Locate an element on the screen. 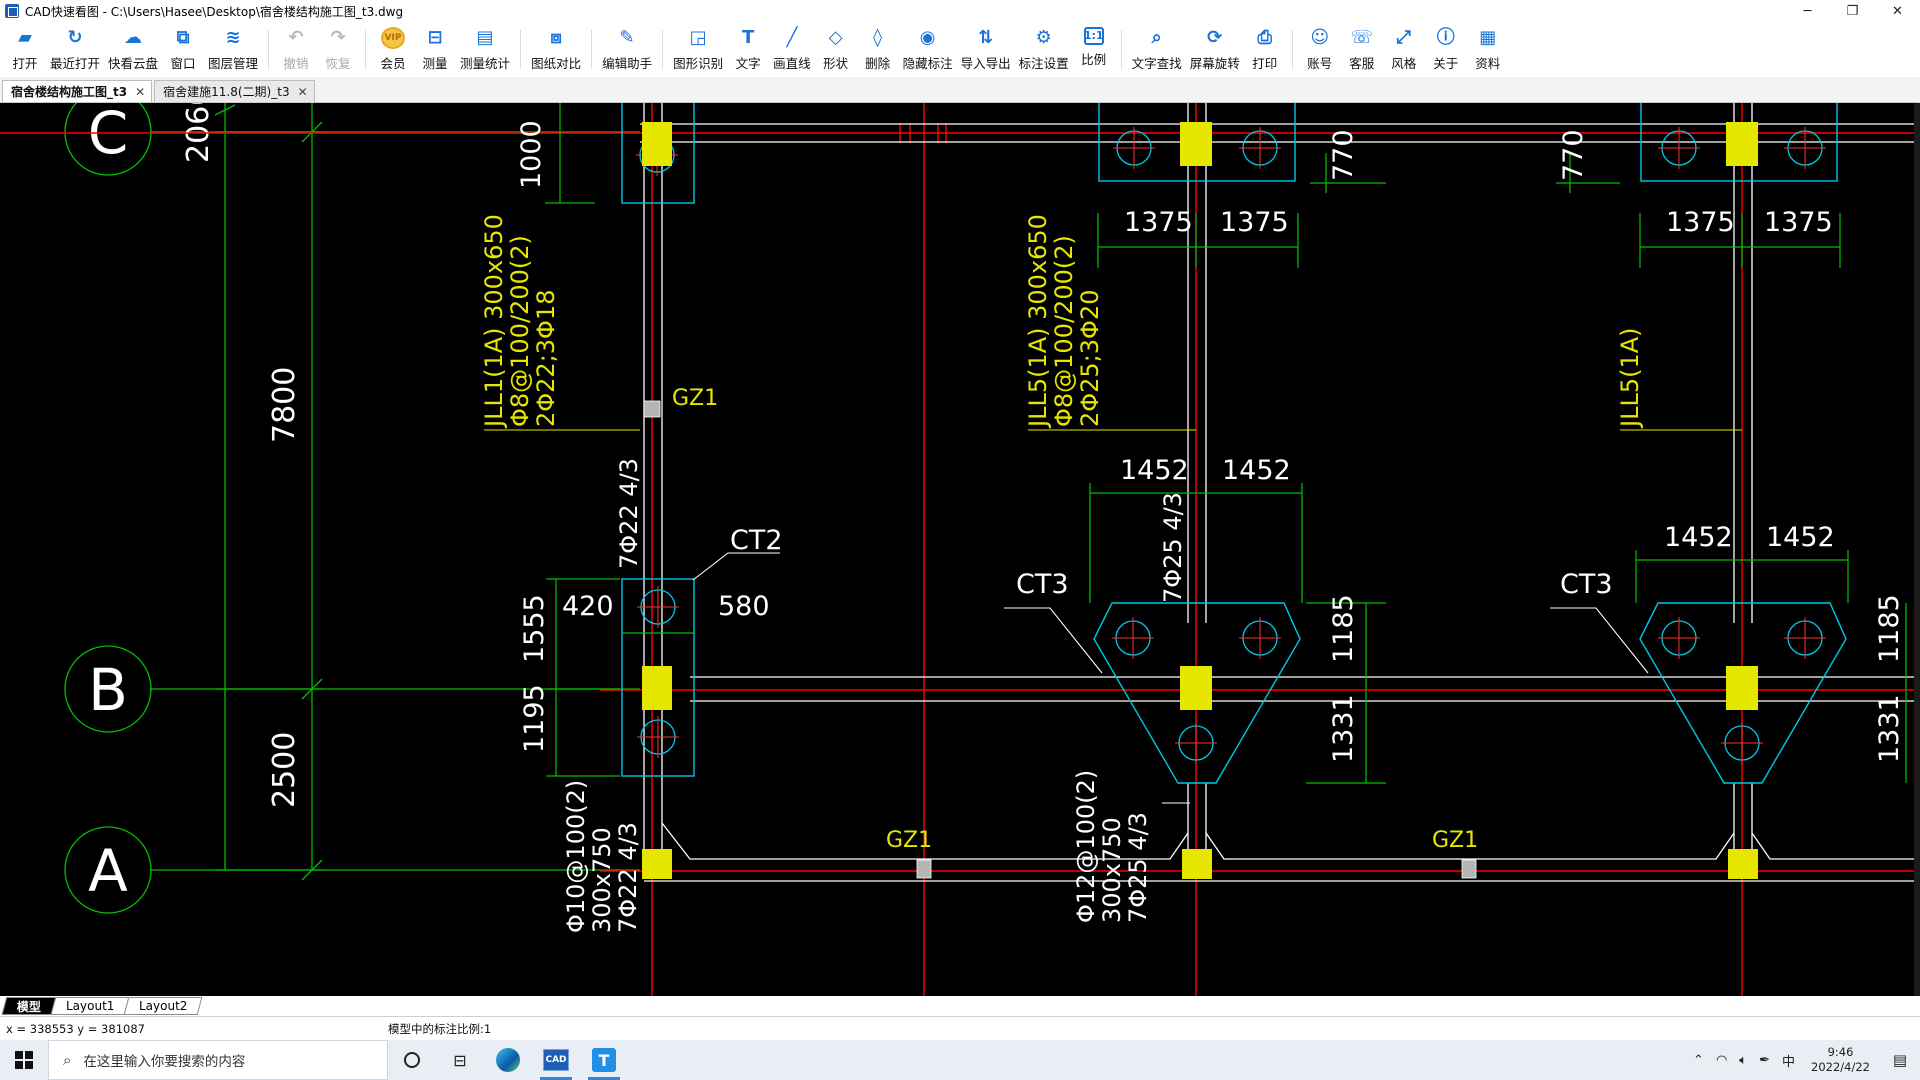  window-icon: ⧉ is located at coordinates (183, 37).